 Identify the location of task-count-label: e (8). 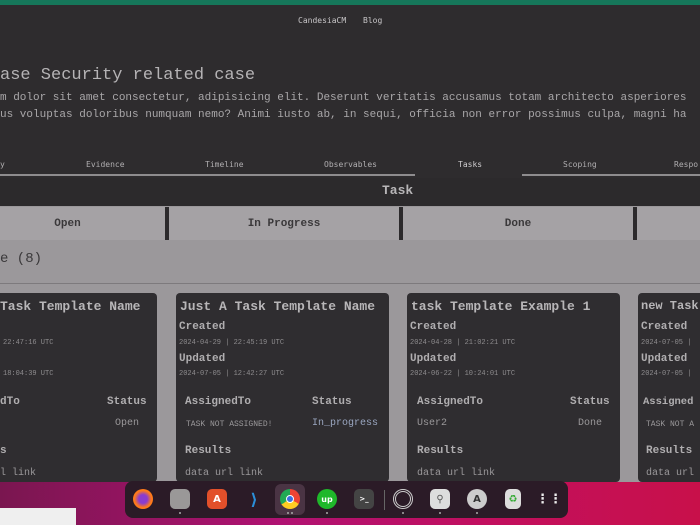
(21, 259).